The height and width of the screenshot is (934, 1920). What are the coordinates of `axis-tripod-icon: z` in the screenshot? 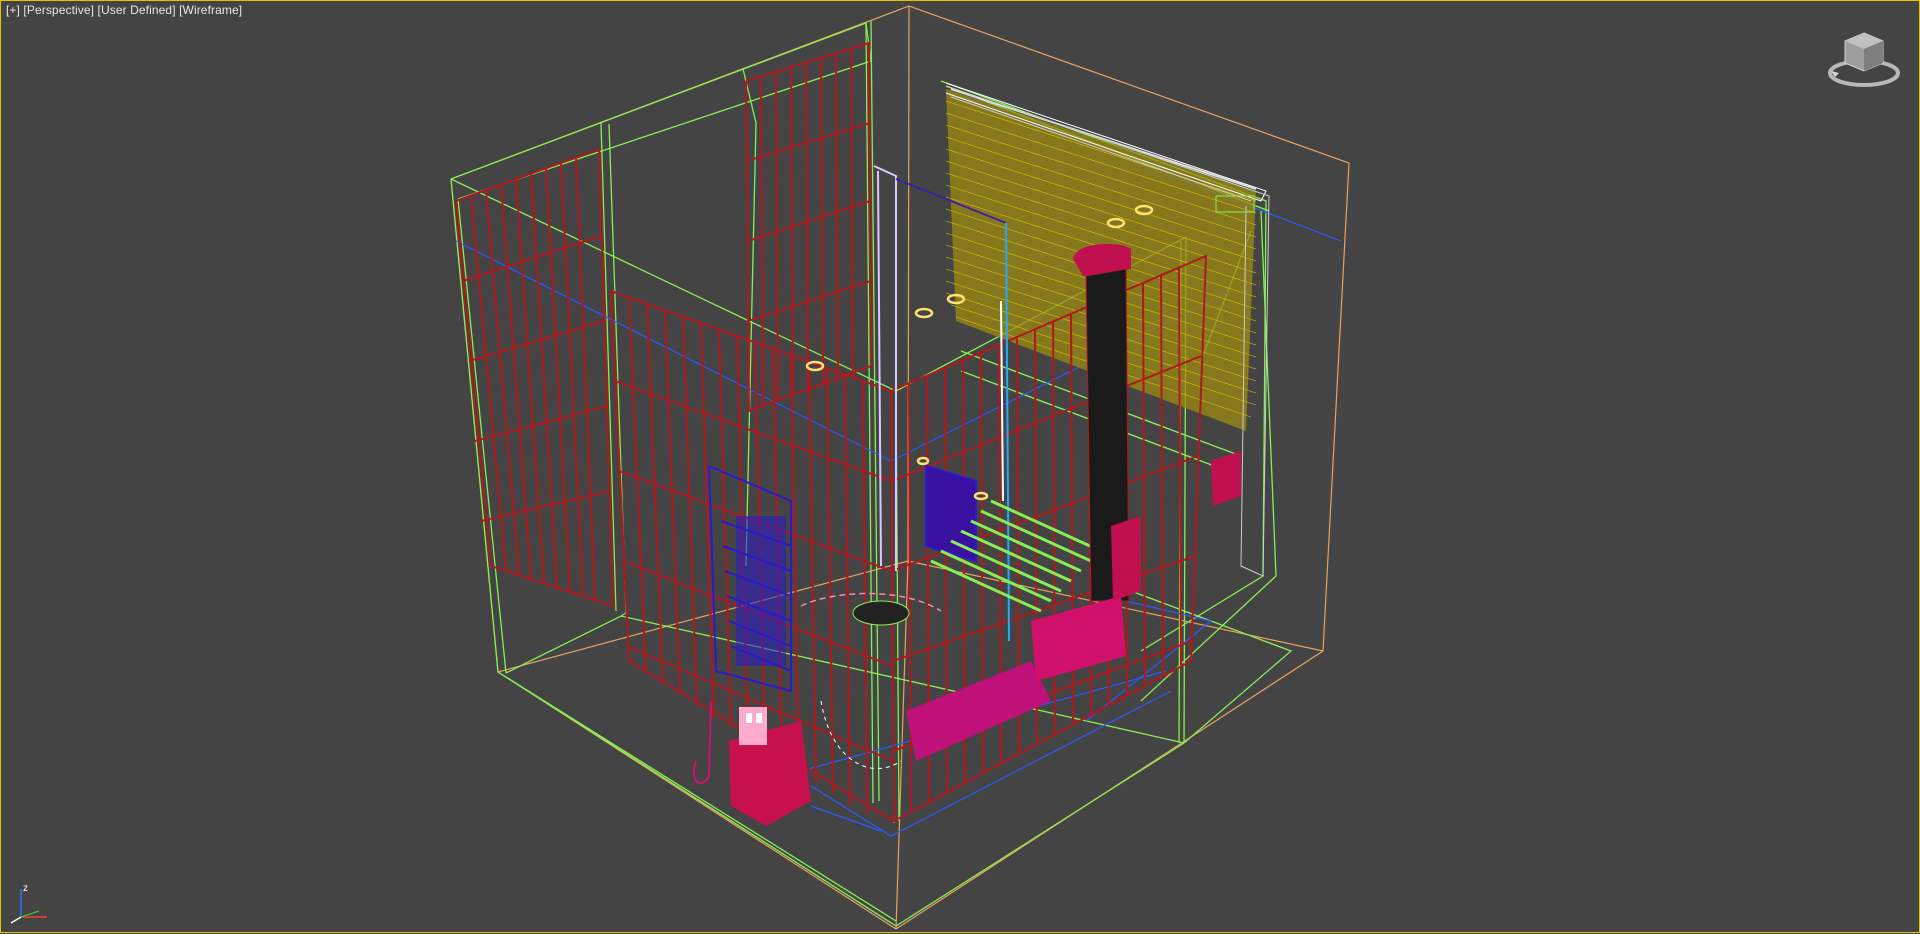 It's located at (28, 903).